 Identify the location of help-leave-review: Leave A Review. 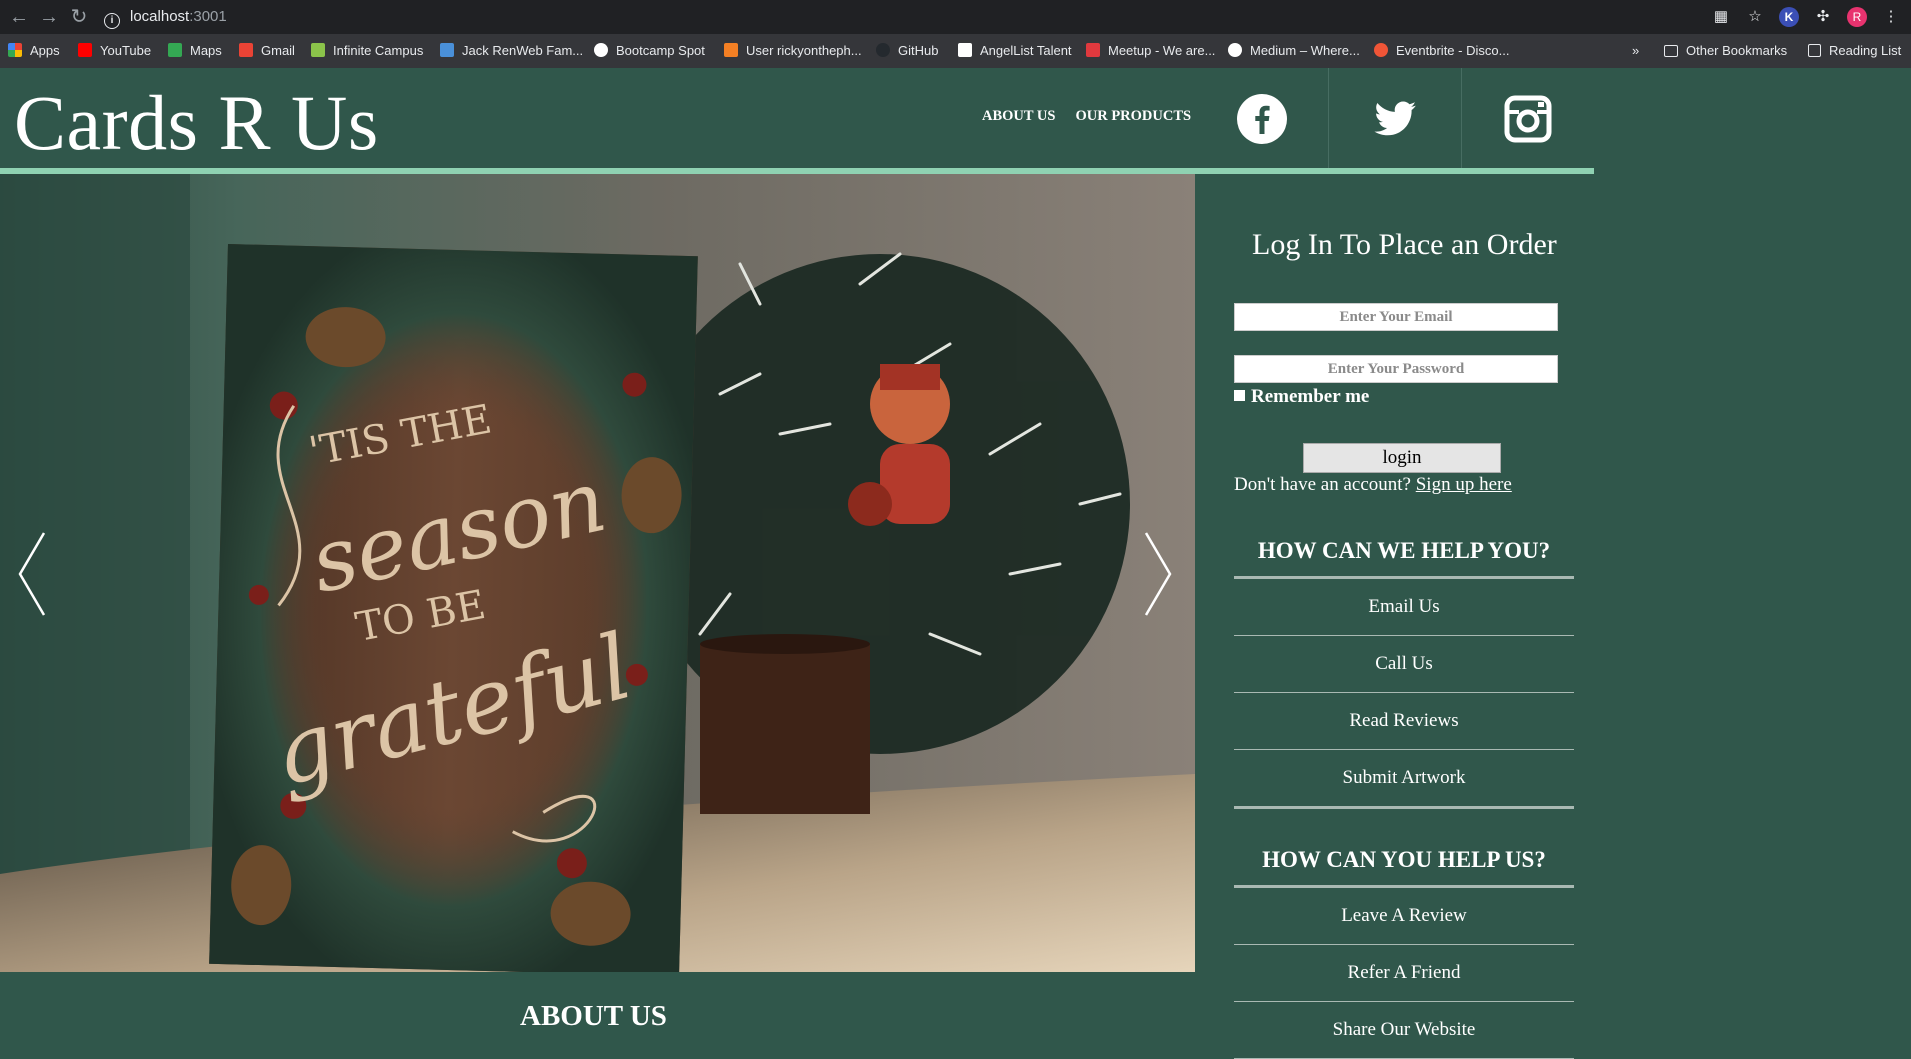
(1404, 916).